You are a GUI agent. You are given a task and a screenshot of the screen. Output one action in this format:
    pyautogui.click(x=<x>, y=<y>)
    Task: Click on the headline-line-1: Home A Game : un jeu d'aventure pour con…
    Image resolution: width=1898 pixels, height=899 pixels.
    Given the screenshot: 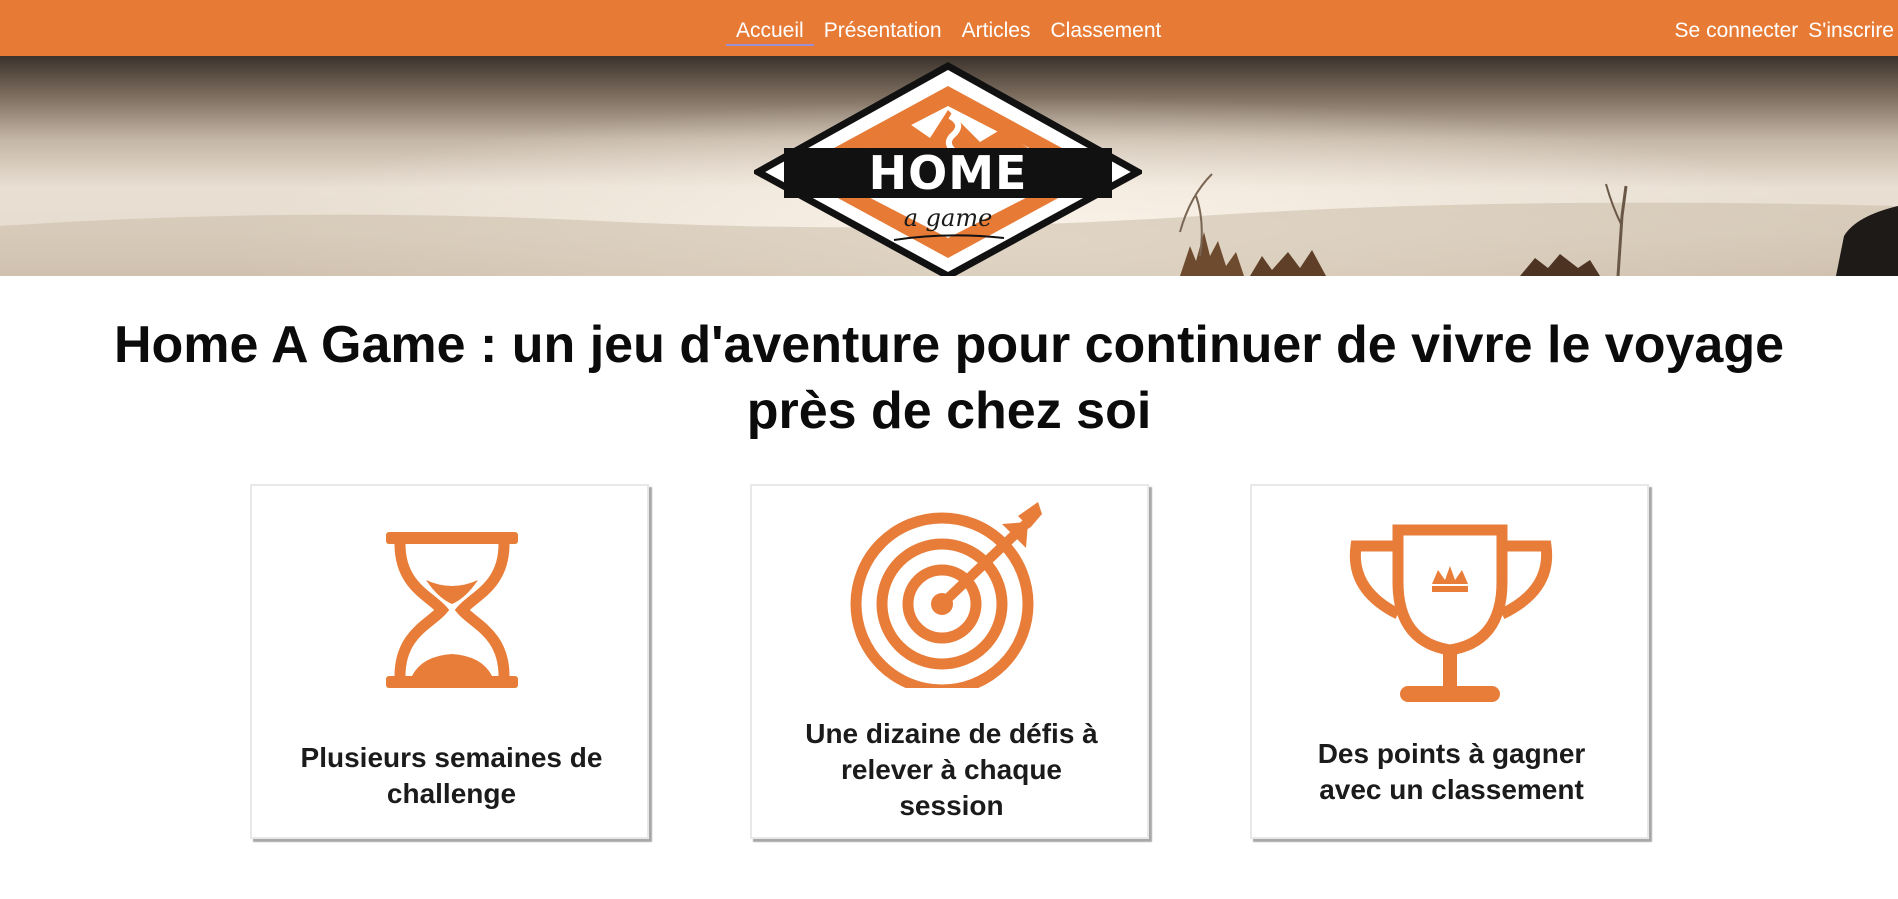 What is the action you would take?
    pyautogui.click(x=949, y=345)
    